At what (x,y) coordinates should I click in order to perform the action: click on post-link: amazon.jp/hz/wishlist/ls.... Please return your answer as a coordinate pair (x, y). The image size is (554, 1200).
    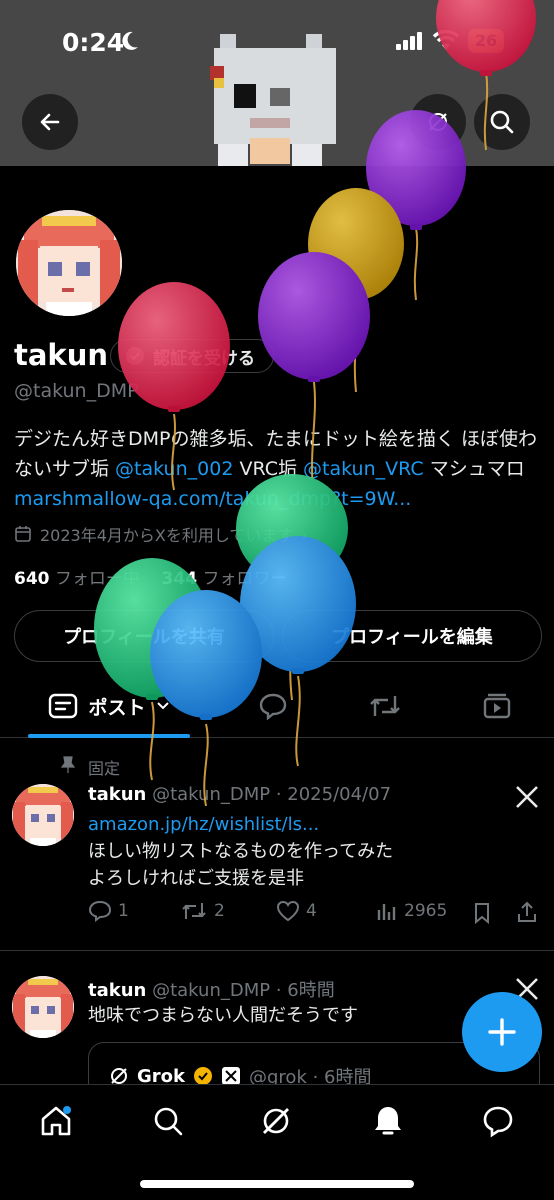
    Looking at the image, I should click on (308, 824).